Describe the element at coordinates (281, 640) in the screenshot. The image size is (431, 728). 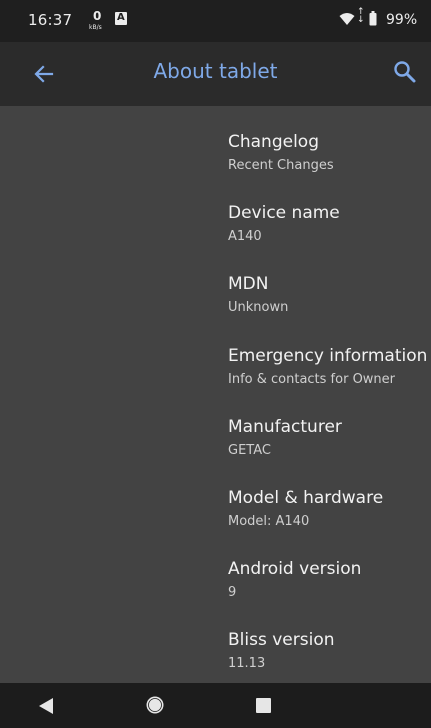
I see `item-title: Bliss version` at that location.